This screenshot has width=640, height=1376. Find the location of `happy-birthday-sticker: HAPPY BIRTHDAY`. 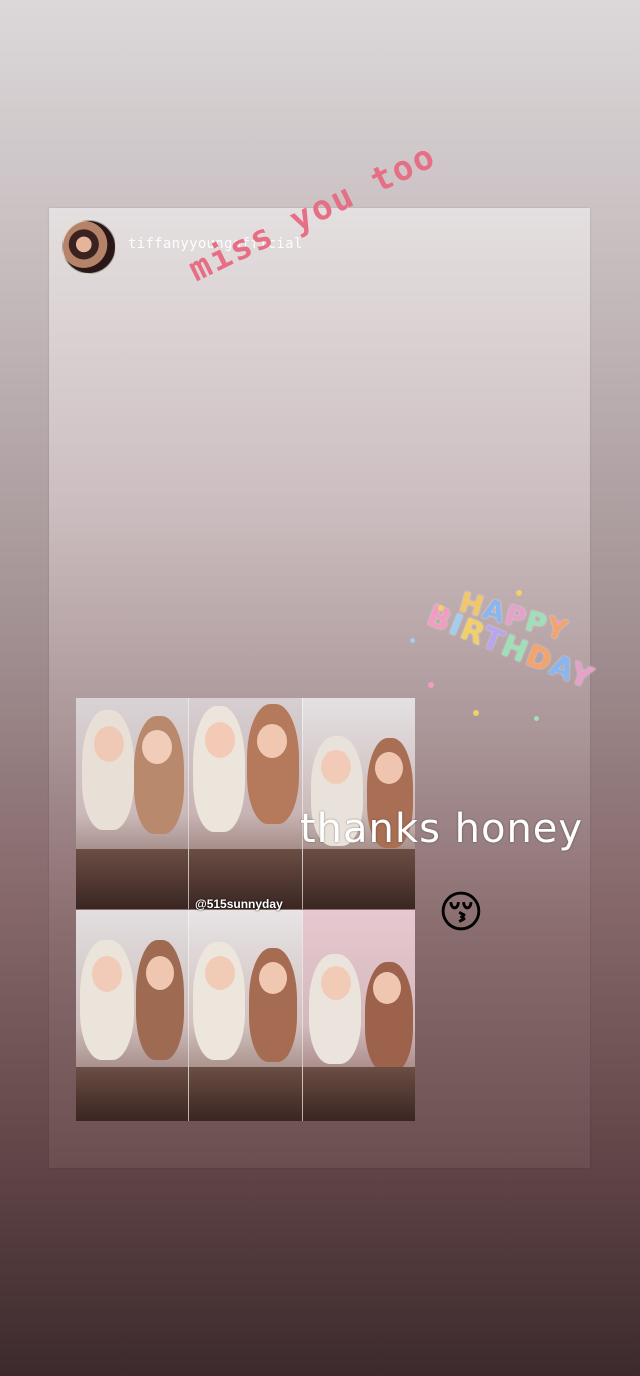

happy-birthday-sticker: HAPPY BIRTHDAY is located at coordinates (503, 653).